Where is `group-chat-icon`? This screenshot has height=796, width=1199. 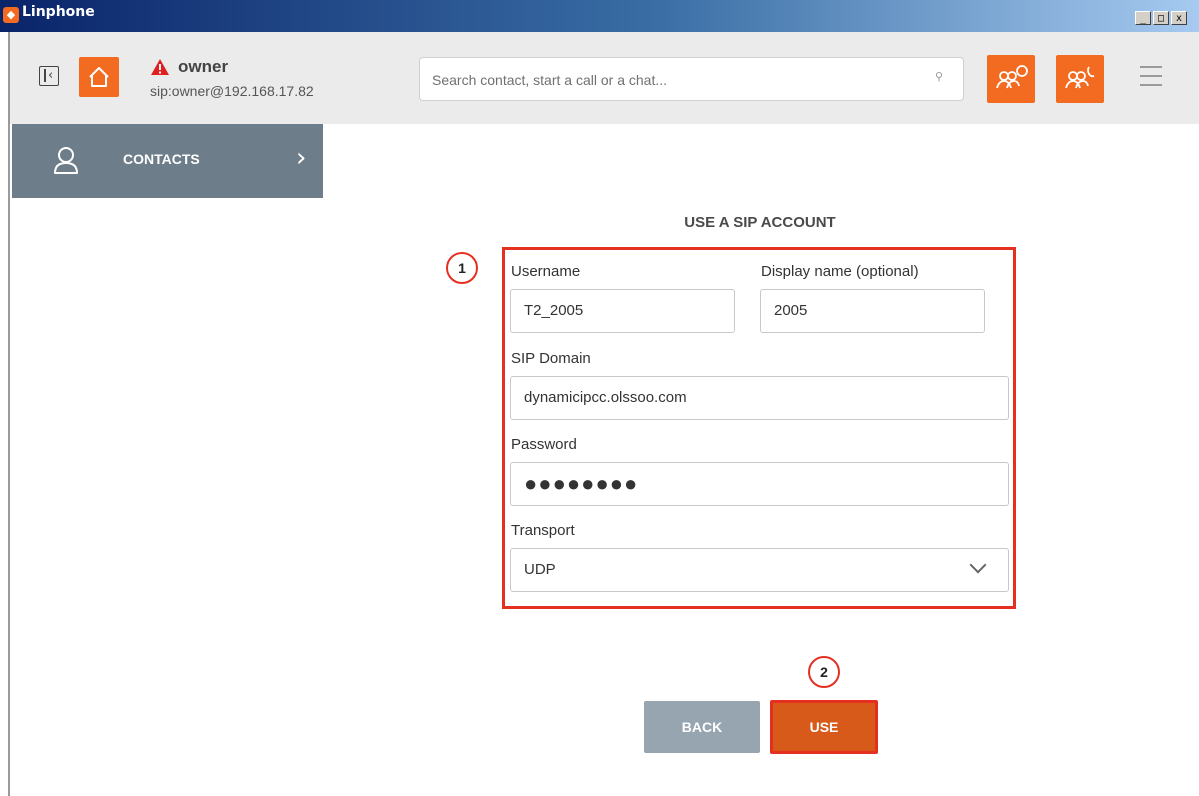
group-chat-icon is located at coordinates (1012, 77).